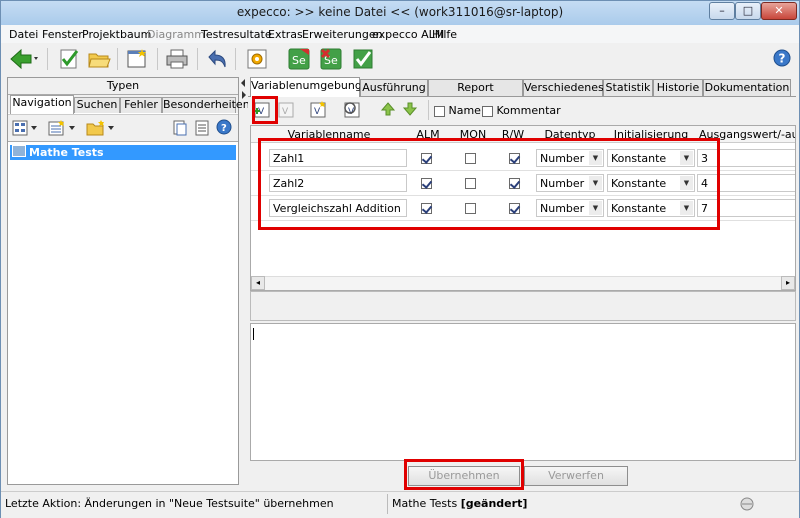 Image resolution: width=800 pixels, height=518 pixels. I want to click on new-item-icon, so click(63, 129).